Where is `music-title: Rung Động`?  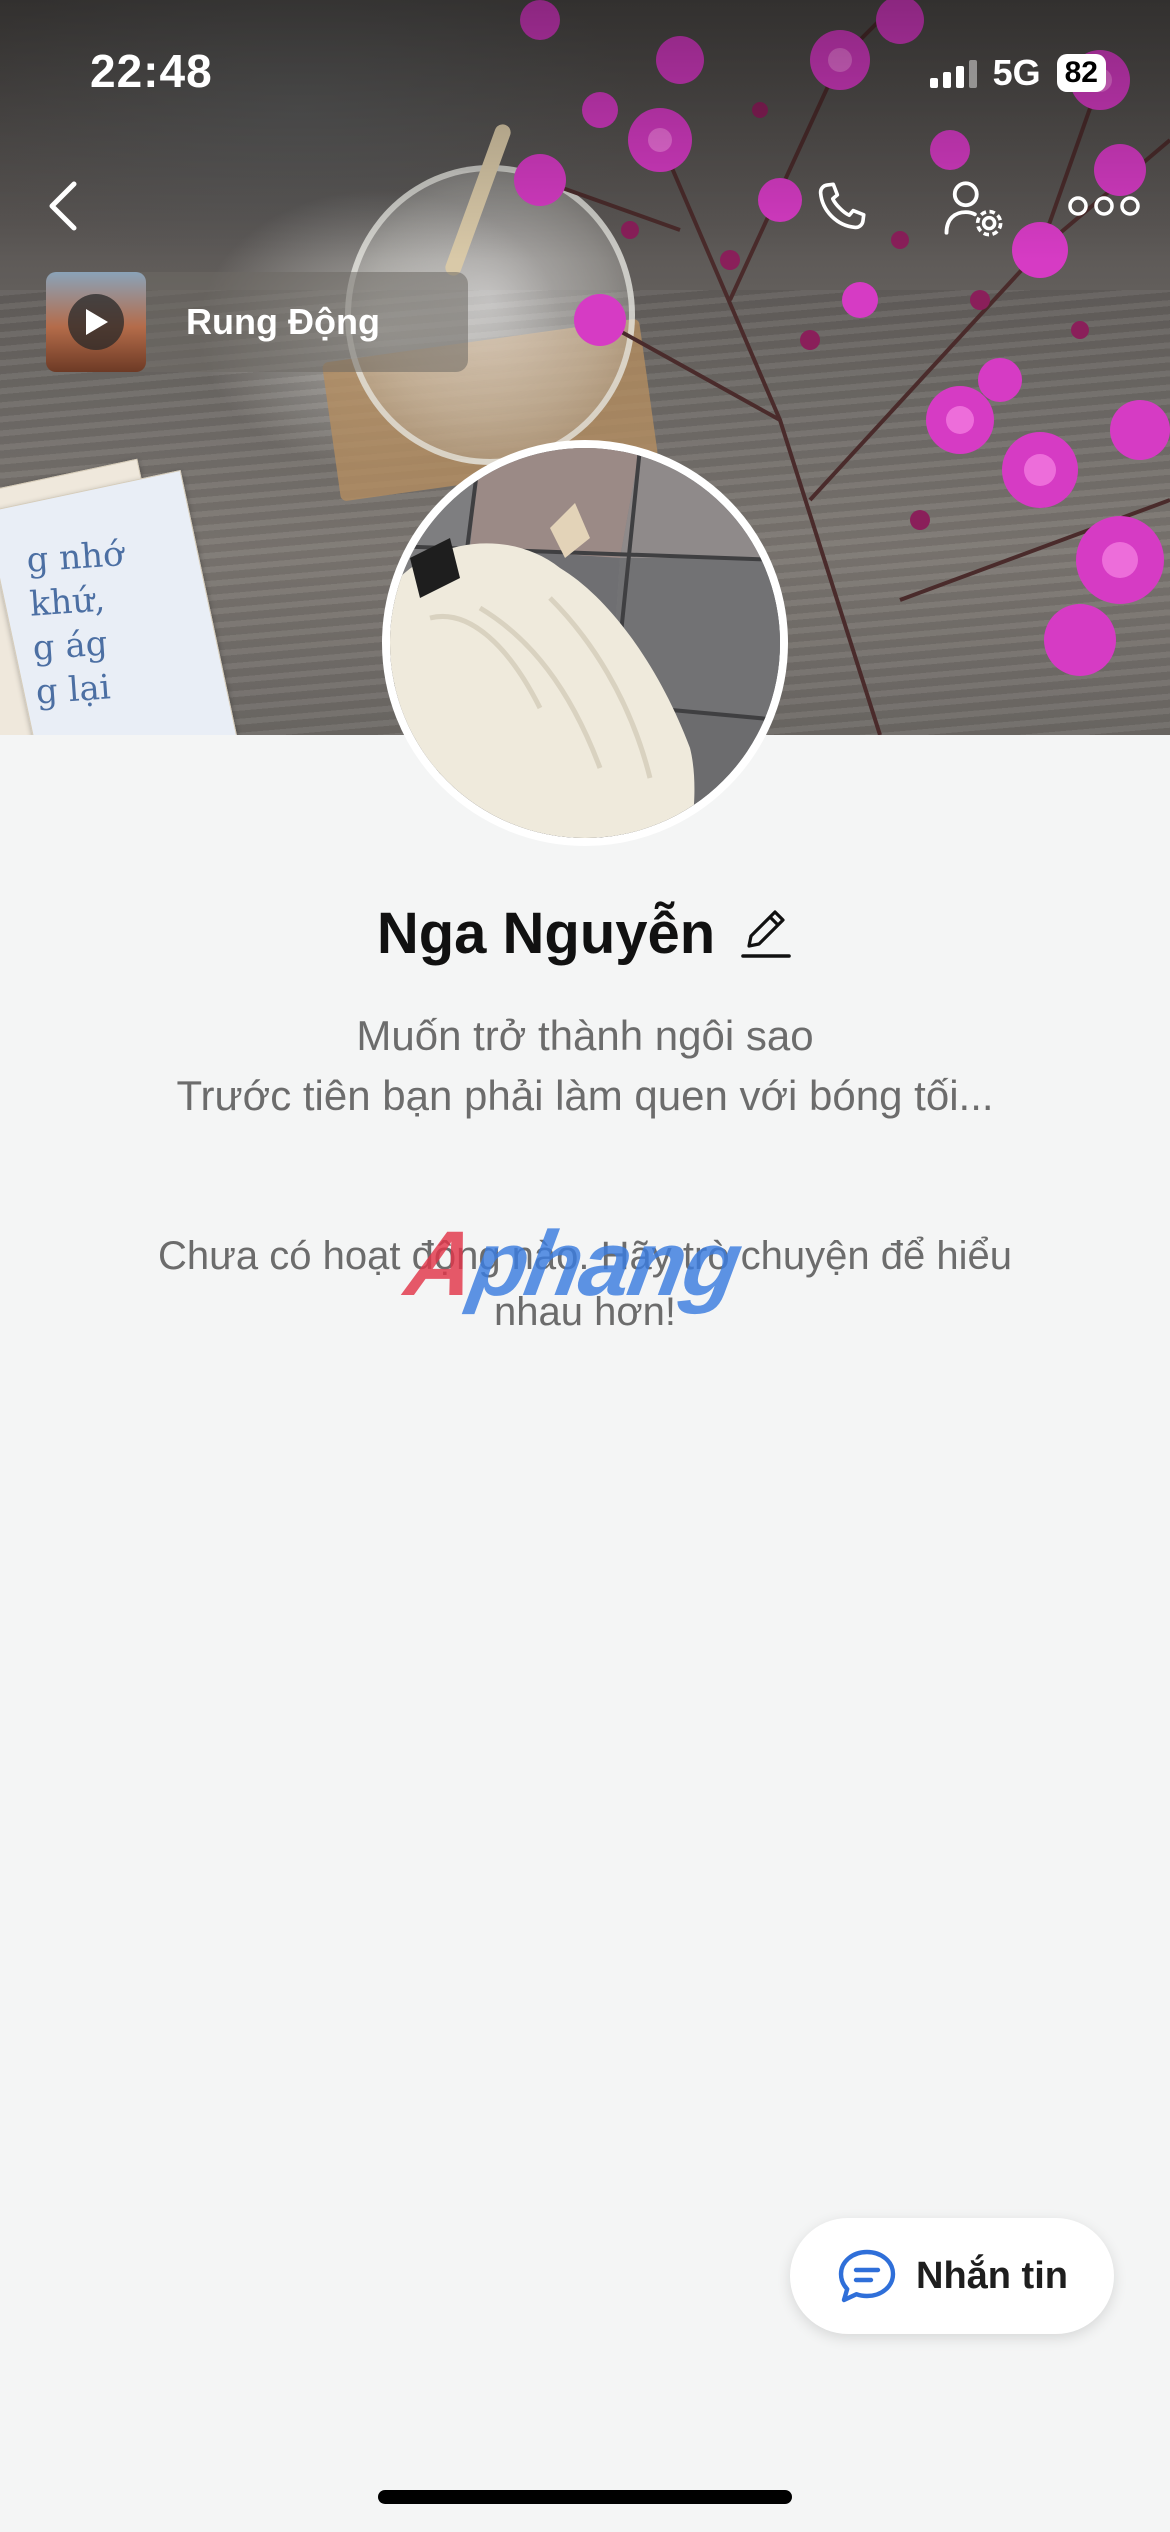
music-title: Rung Động is located at coordinates (283, 321).